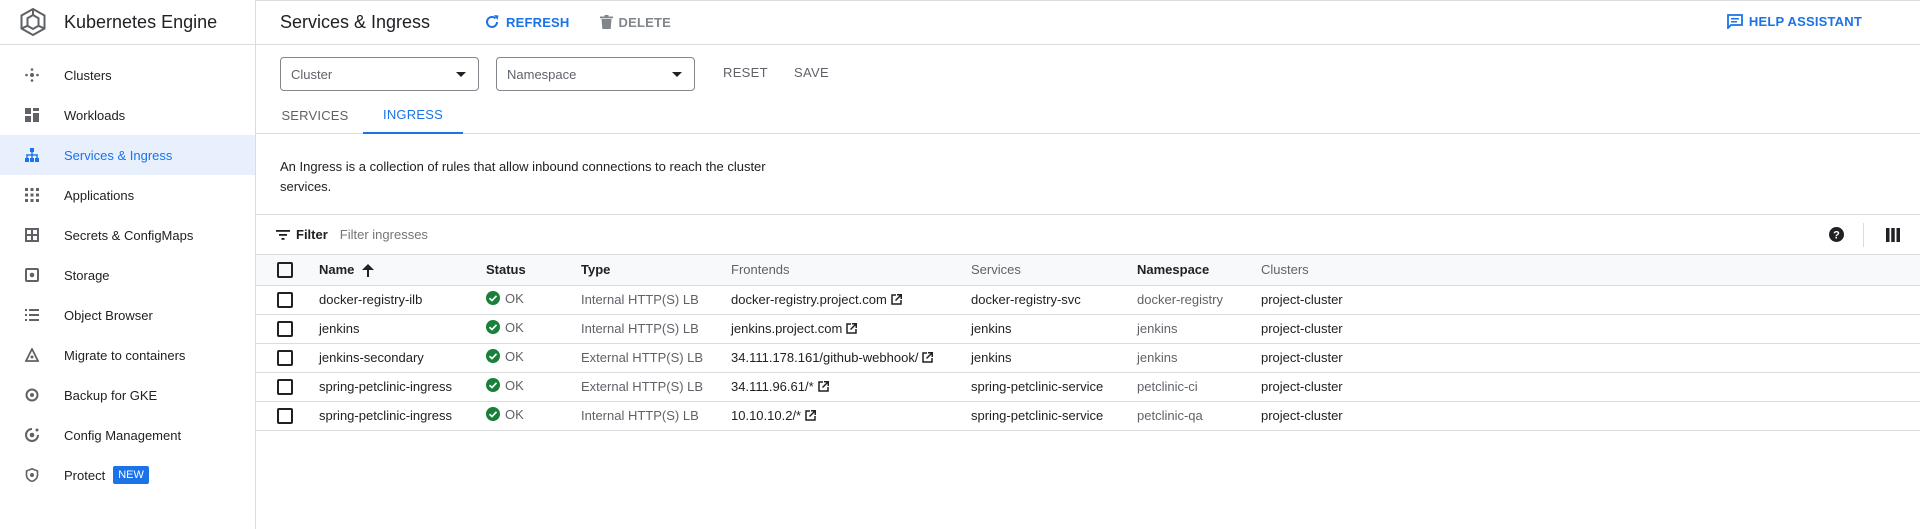 The image size is (1920, 529). I want to click on column-display-icon, so click(1893, 236).